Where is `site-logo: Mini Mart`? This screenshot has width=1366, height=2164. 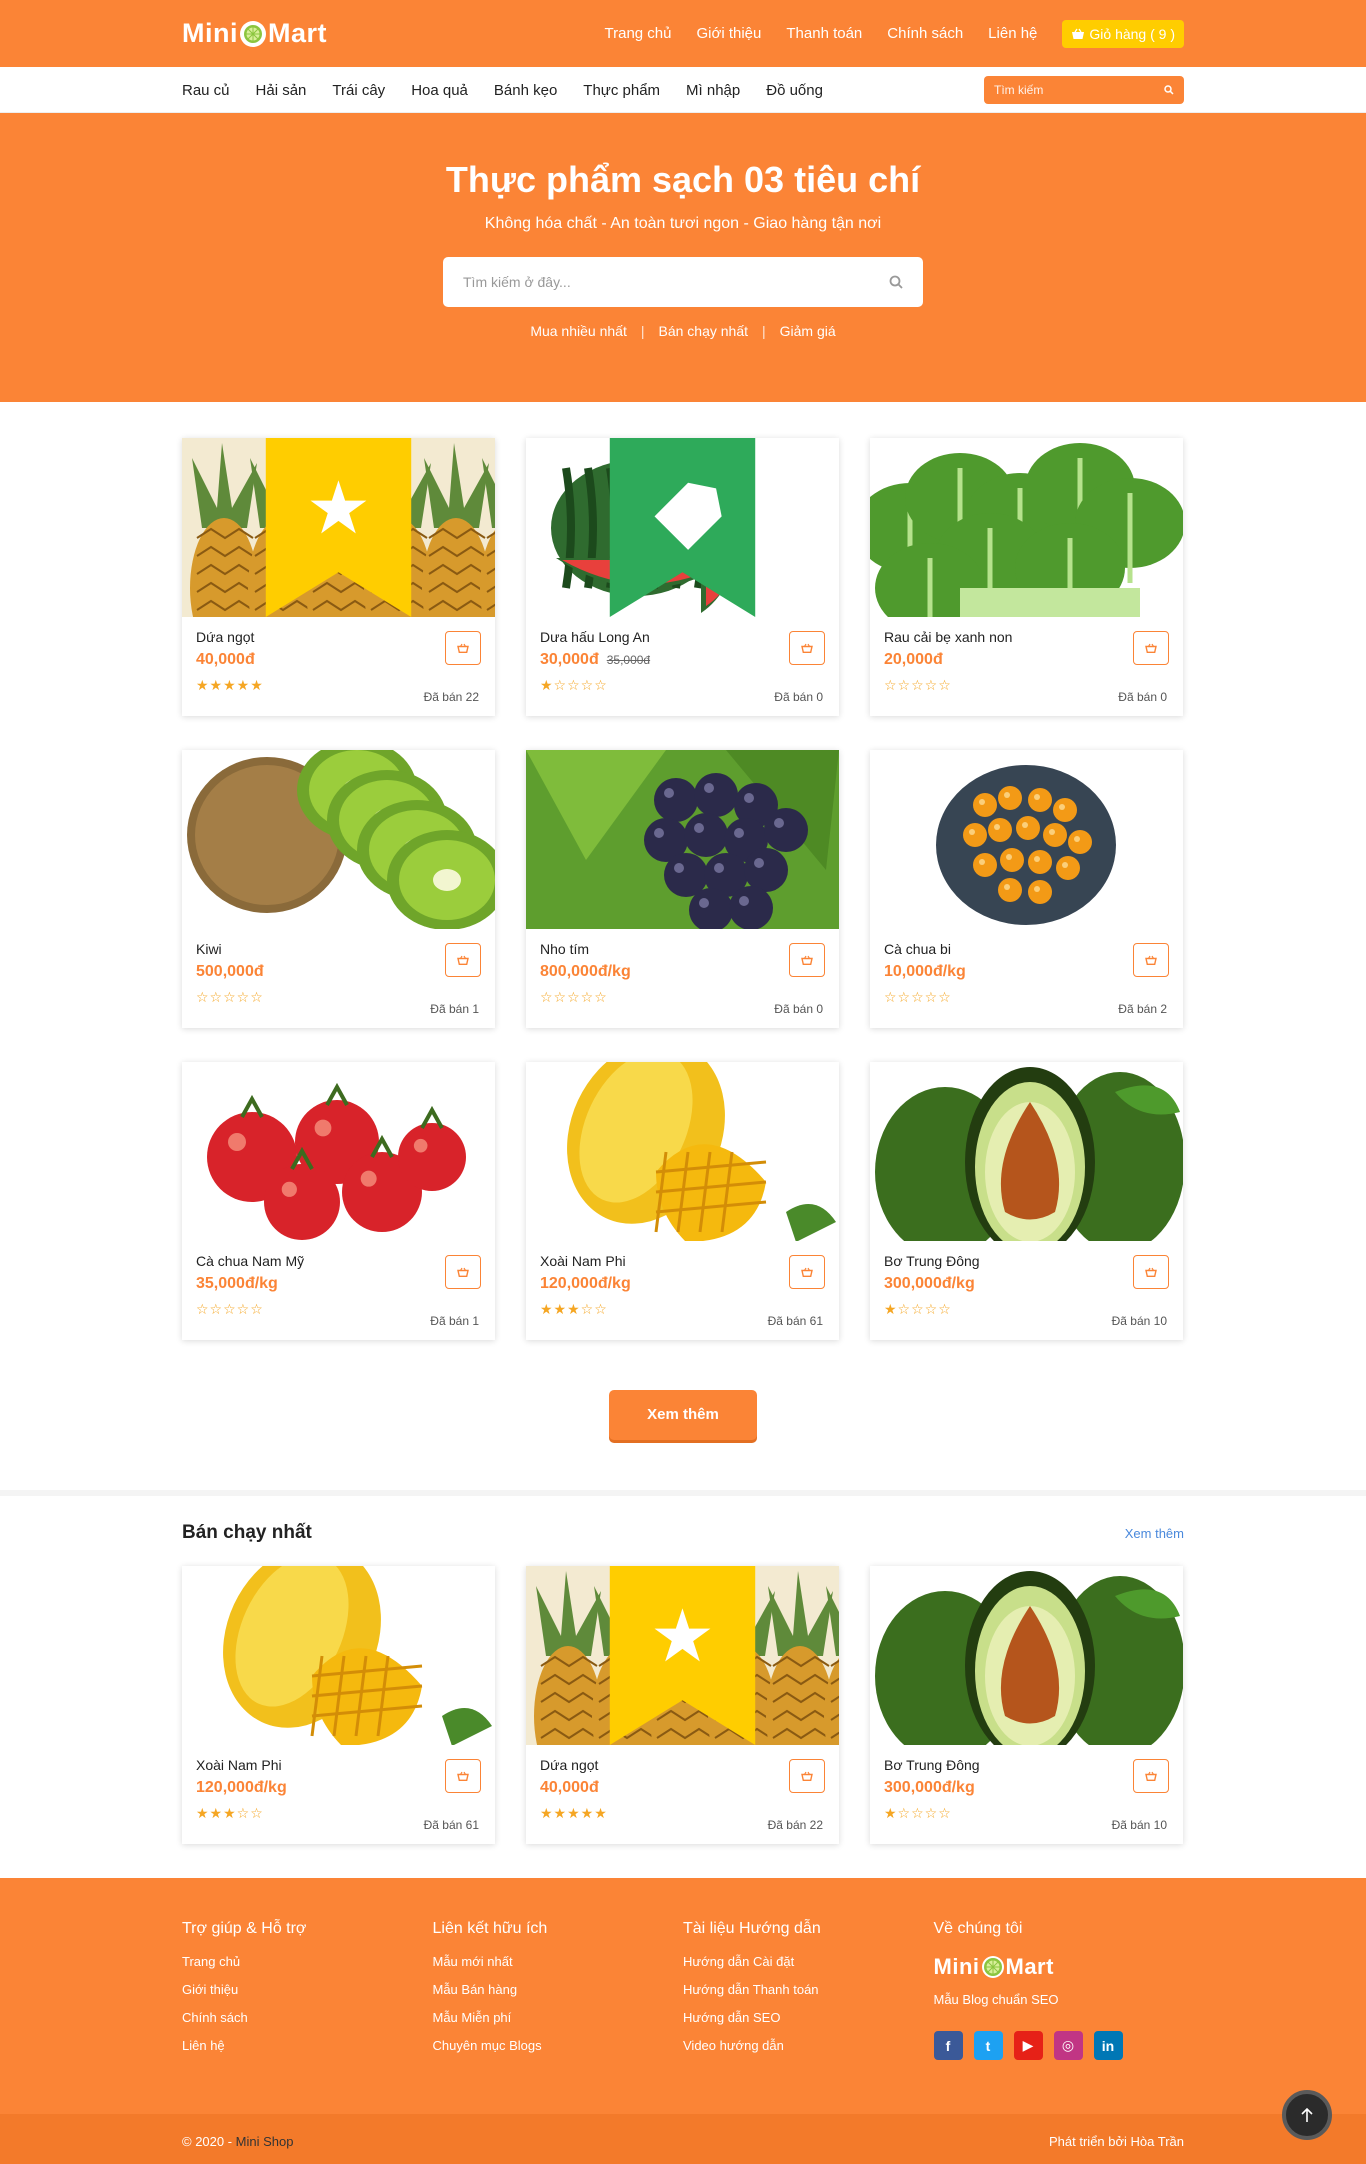 site-logo: Mini Mart is located at coordinates (254, 33).